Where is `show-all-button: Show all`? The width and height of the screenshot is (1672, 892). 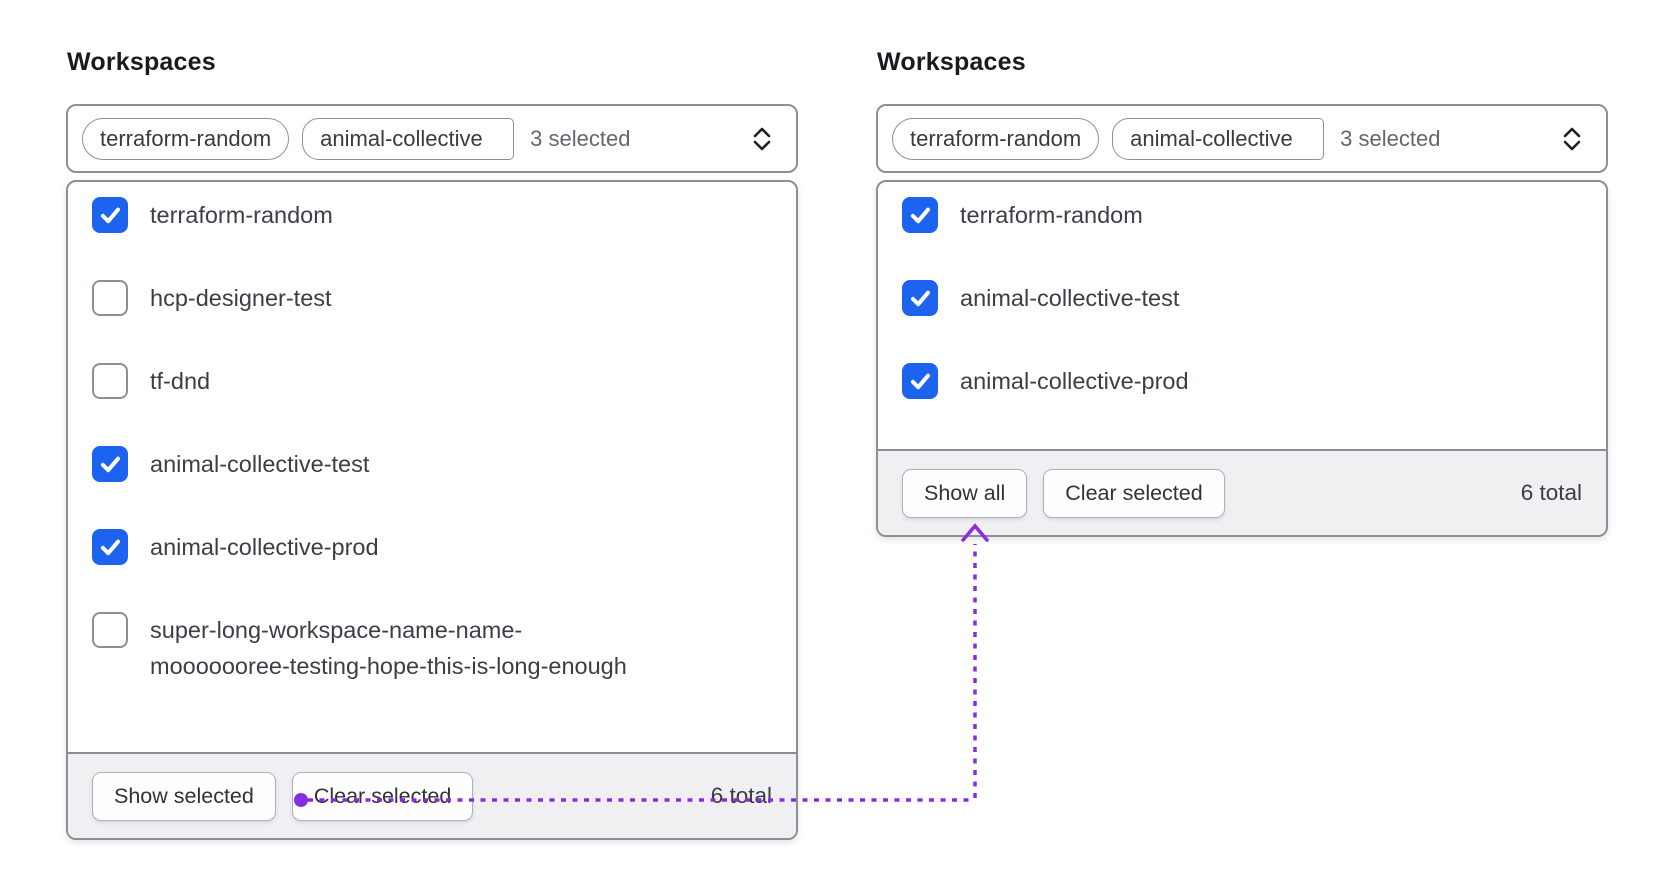 show-all-button: Show all is located at coordinates (965, 493).